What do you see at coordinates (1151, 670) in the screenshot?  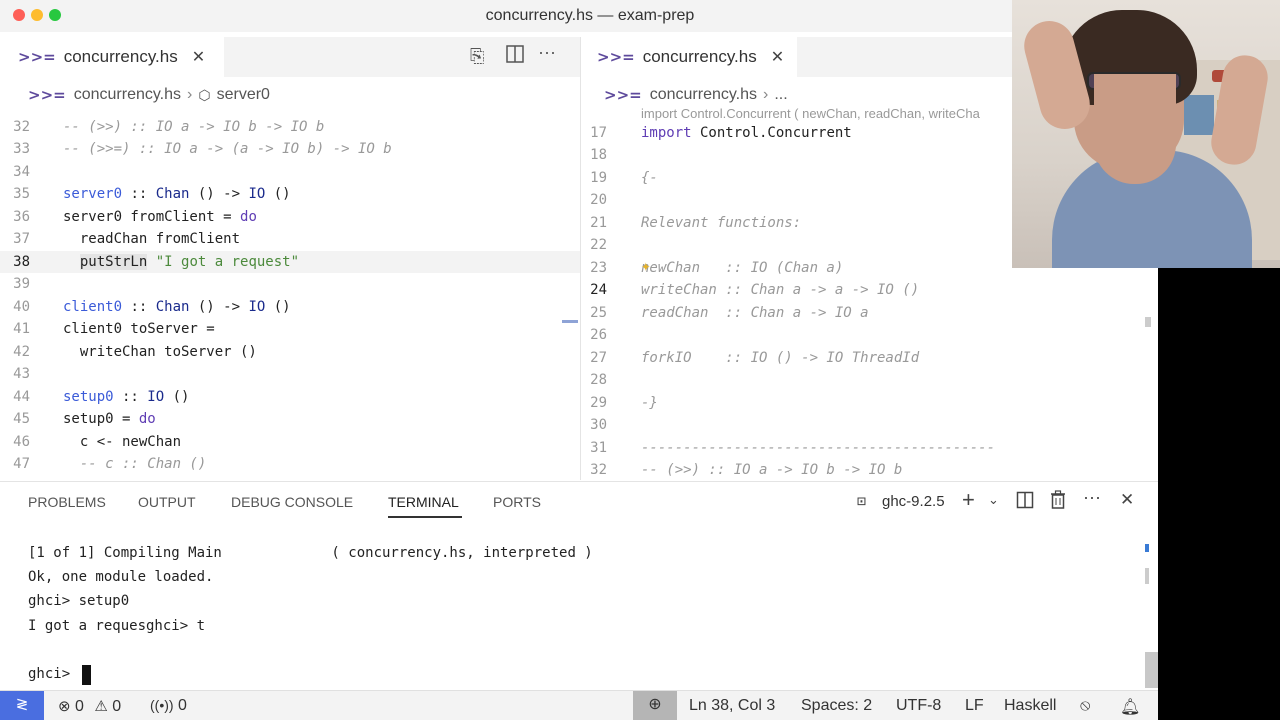 I see `terminal-scrollbar` at bounding box center [1151, 670].